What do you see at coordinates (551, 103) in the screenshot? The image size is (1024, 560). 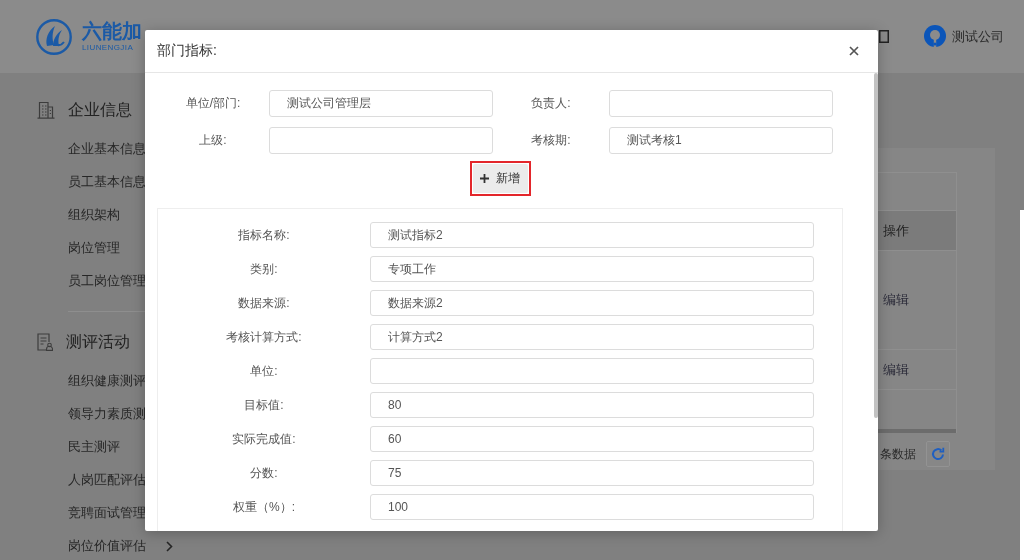 I see `field-label: 负责人:` at bounding box center [551, 103].